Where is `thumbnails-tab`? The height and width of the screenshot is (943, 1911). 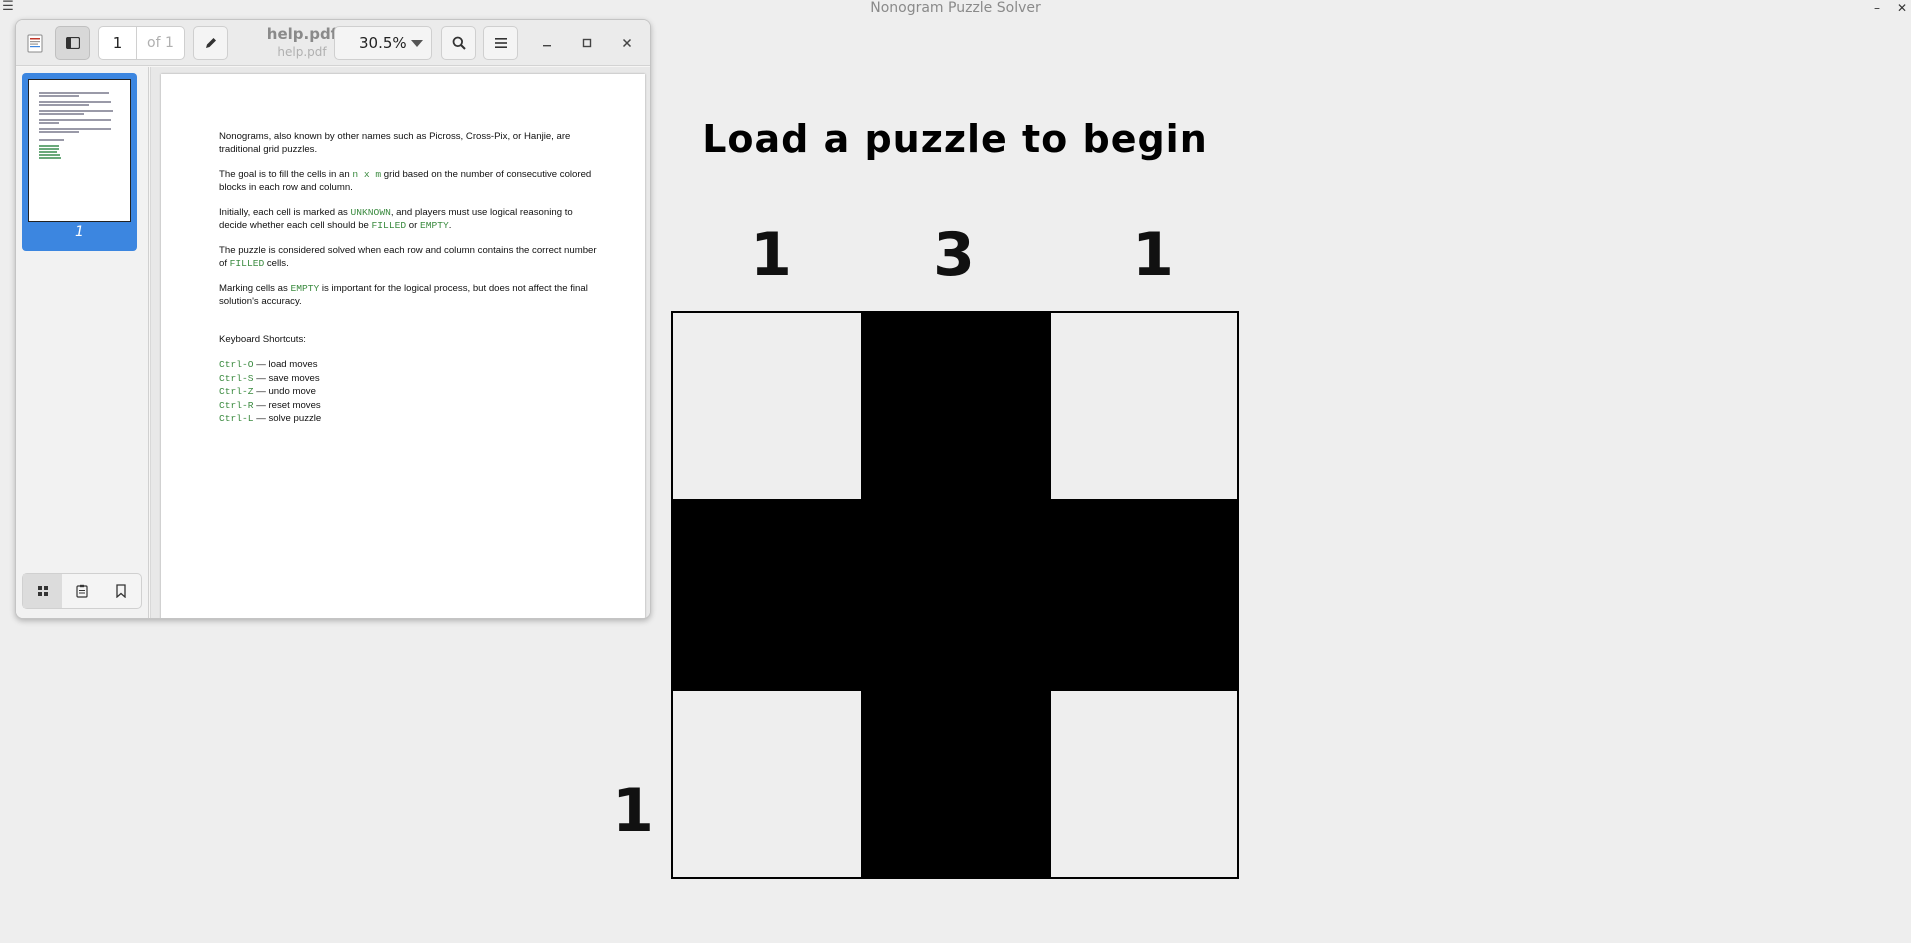
thumbnails-tab is located at coordinates (43, 591).